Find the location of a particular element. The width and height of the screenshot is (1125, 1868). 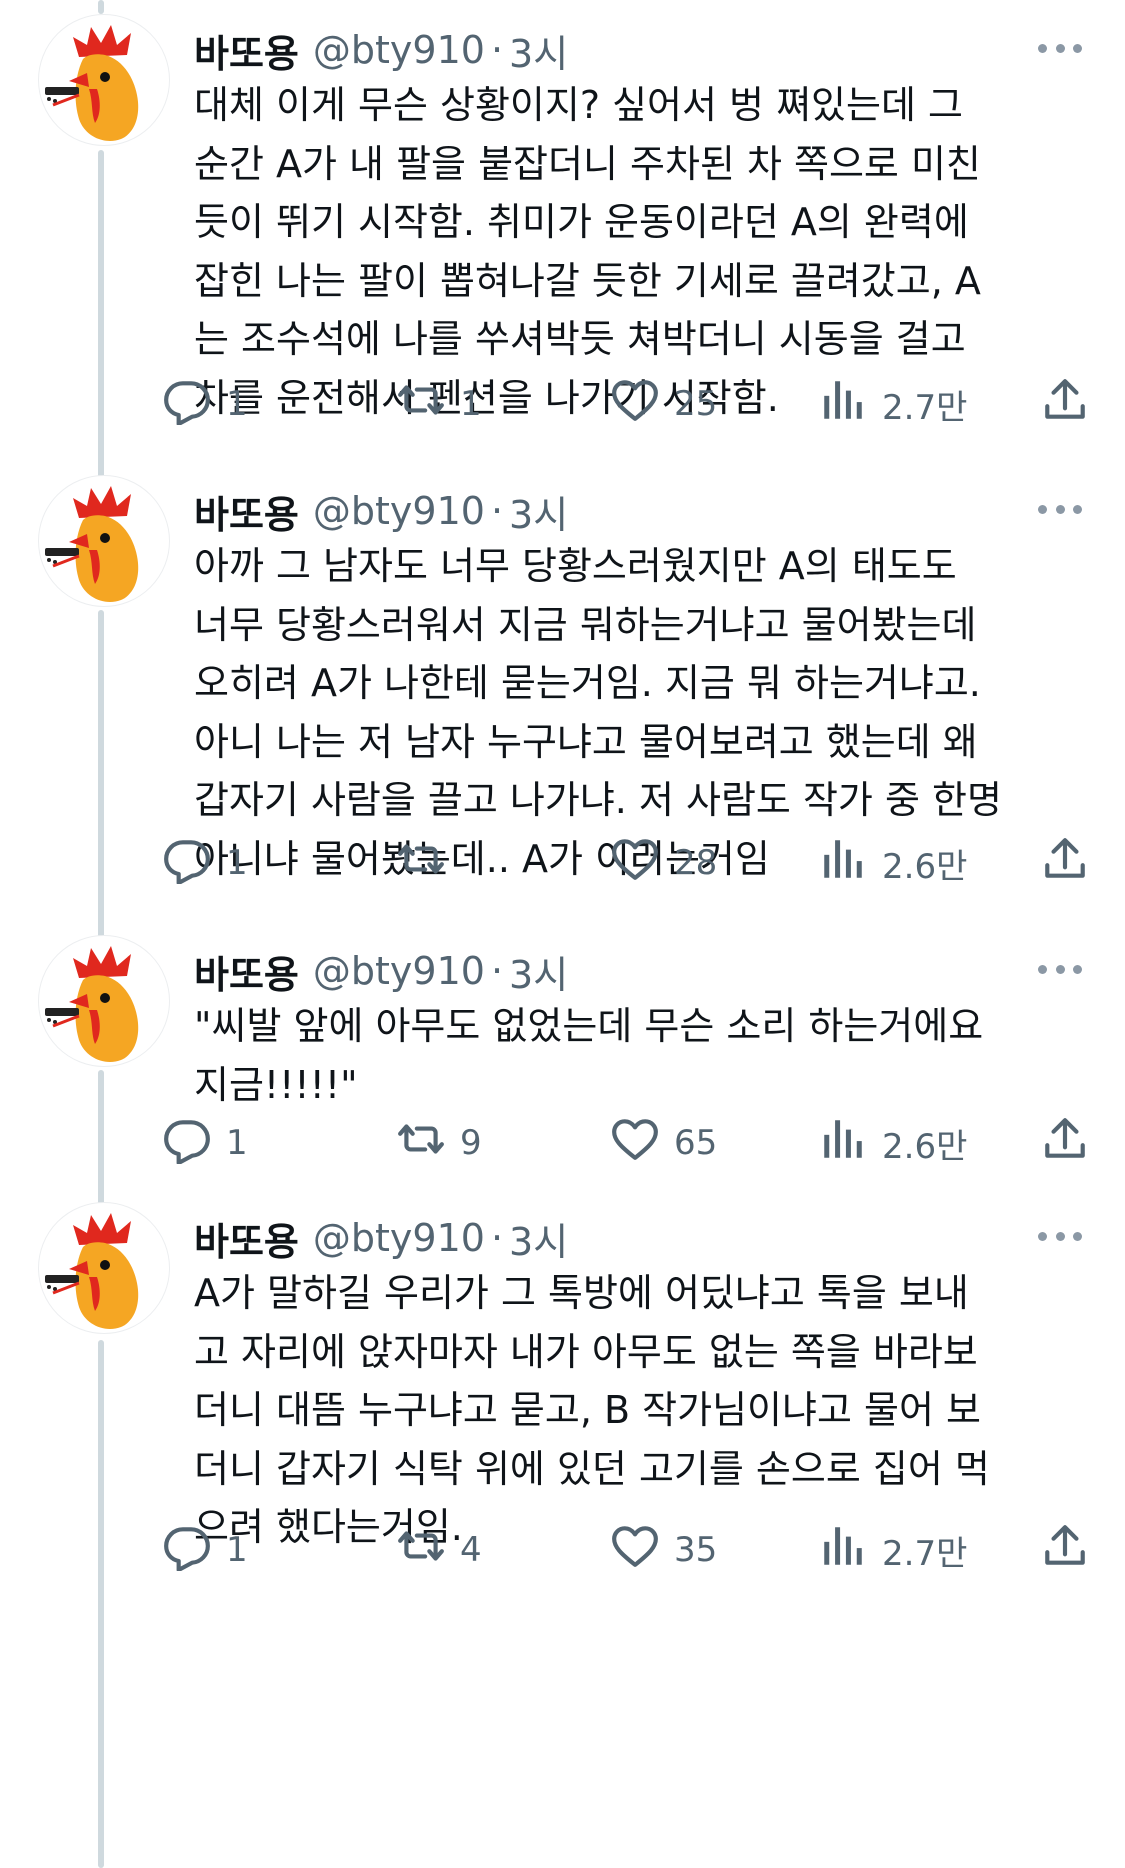

like-count: 25 is located at coordinates (696, 404).